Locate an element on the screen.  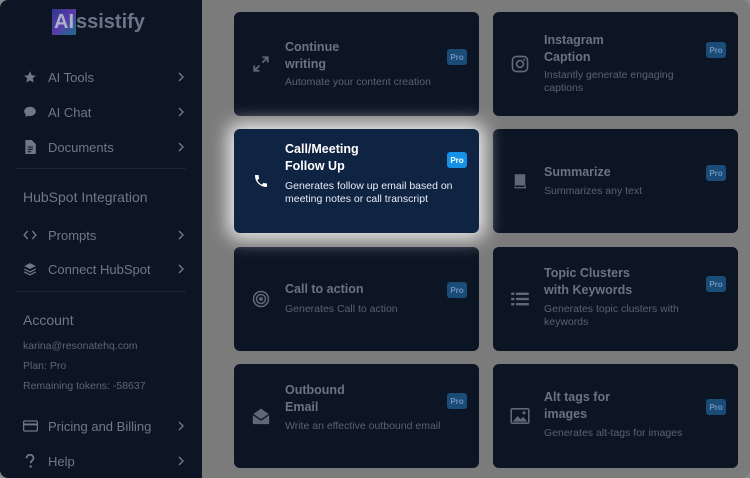
sidebar-item-pricing-billing: Pricing and Billing is located at coordinates (104, 426).